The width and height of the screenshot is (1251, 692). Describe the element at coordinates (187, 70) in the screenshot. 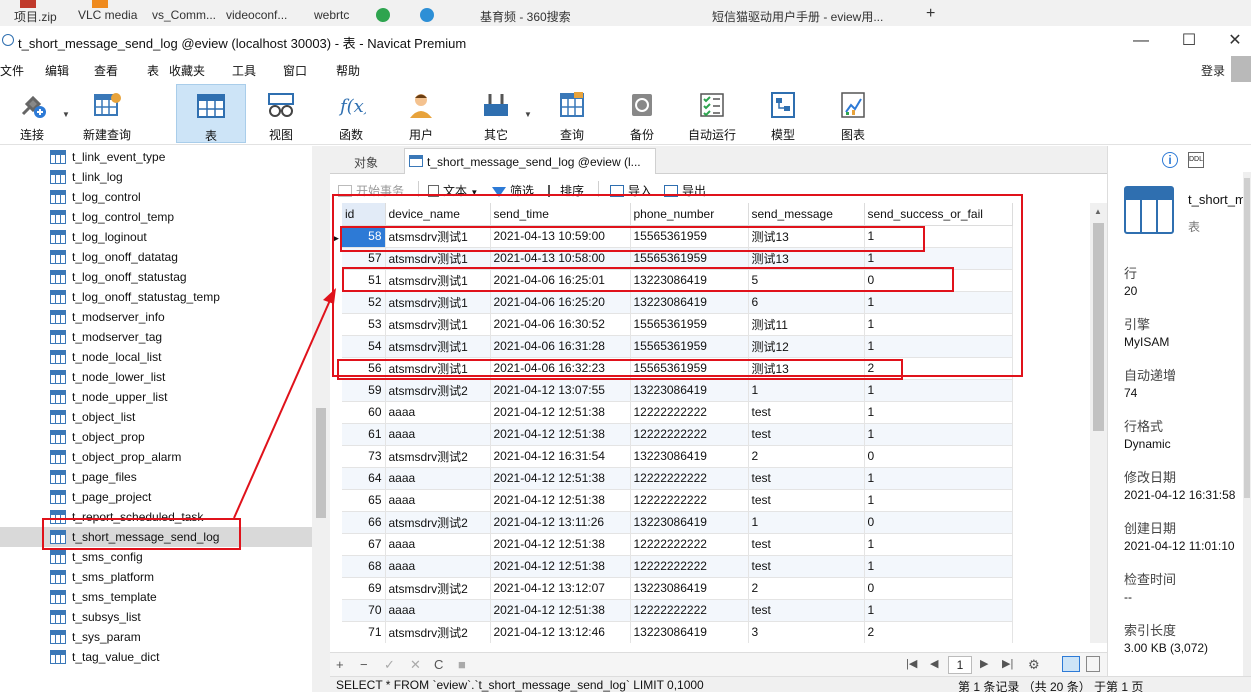

I see `menu-favorites: 收藏夹` at that location.